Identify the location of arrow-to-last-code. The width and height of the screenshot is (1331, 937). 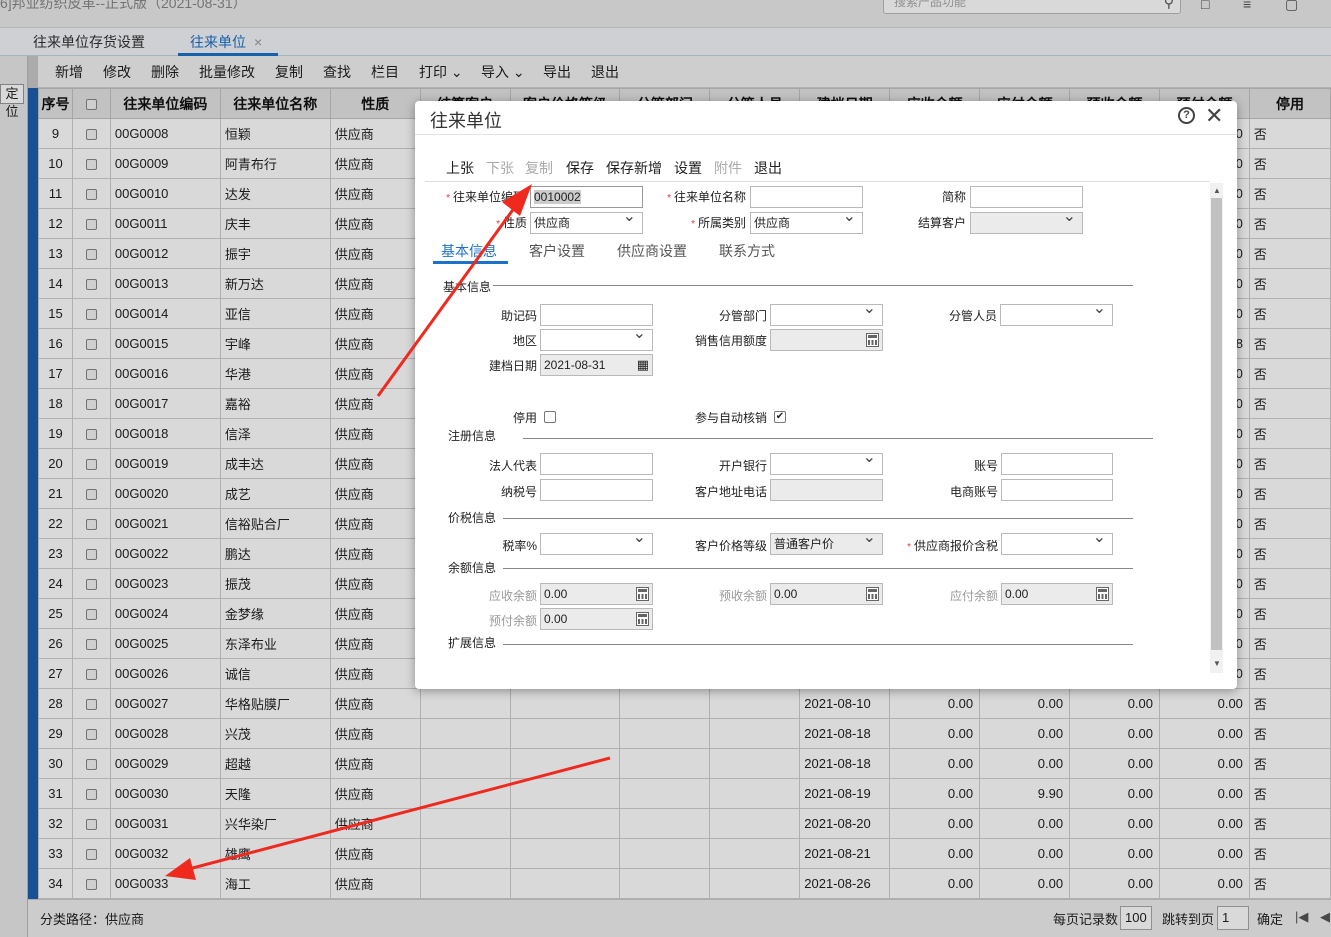
(388, 818).